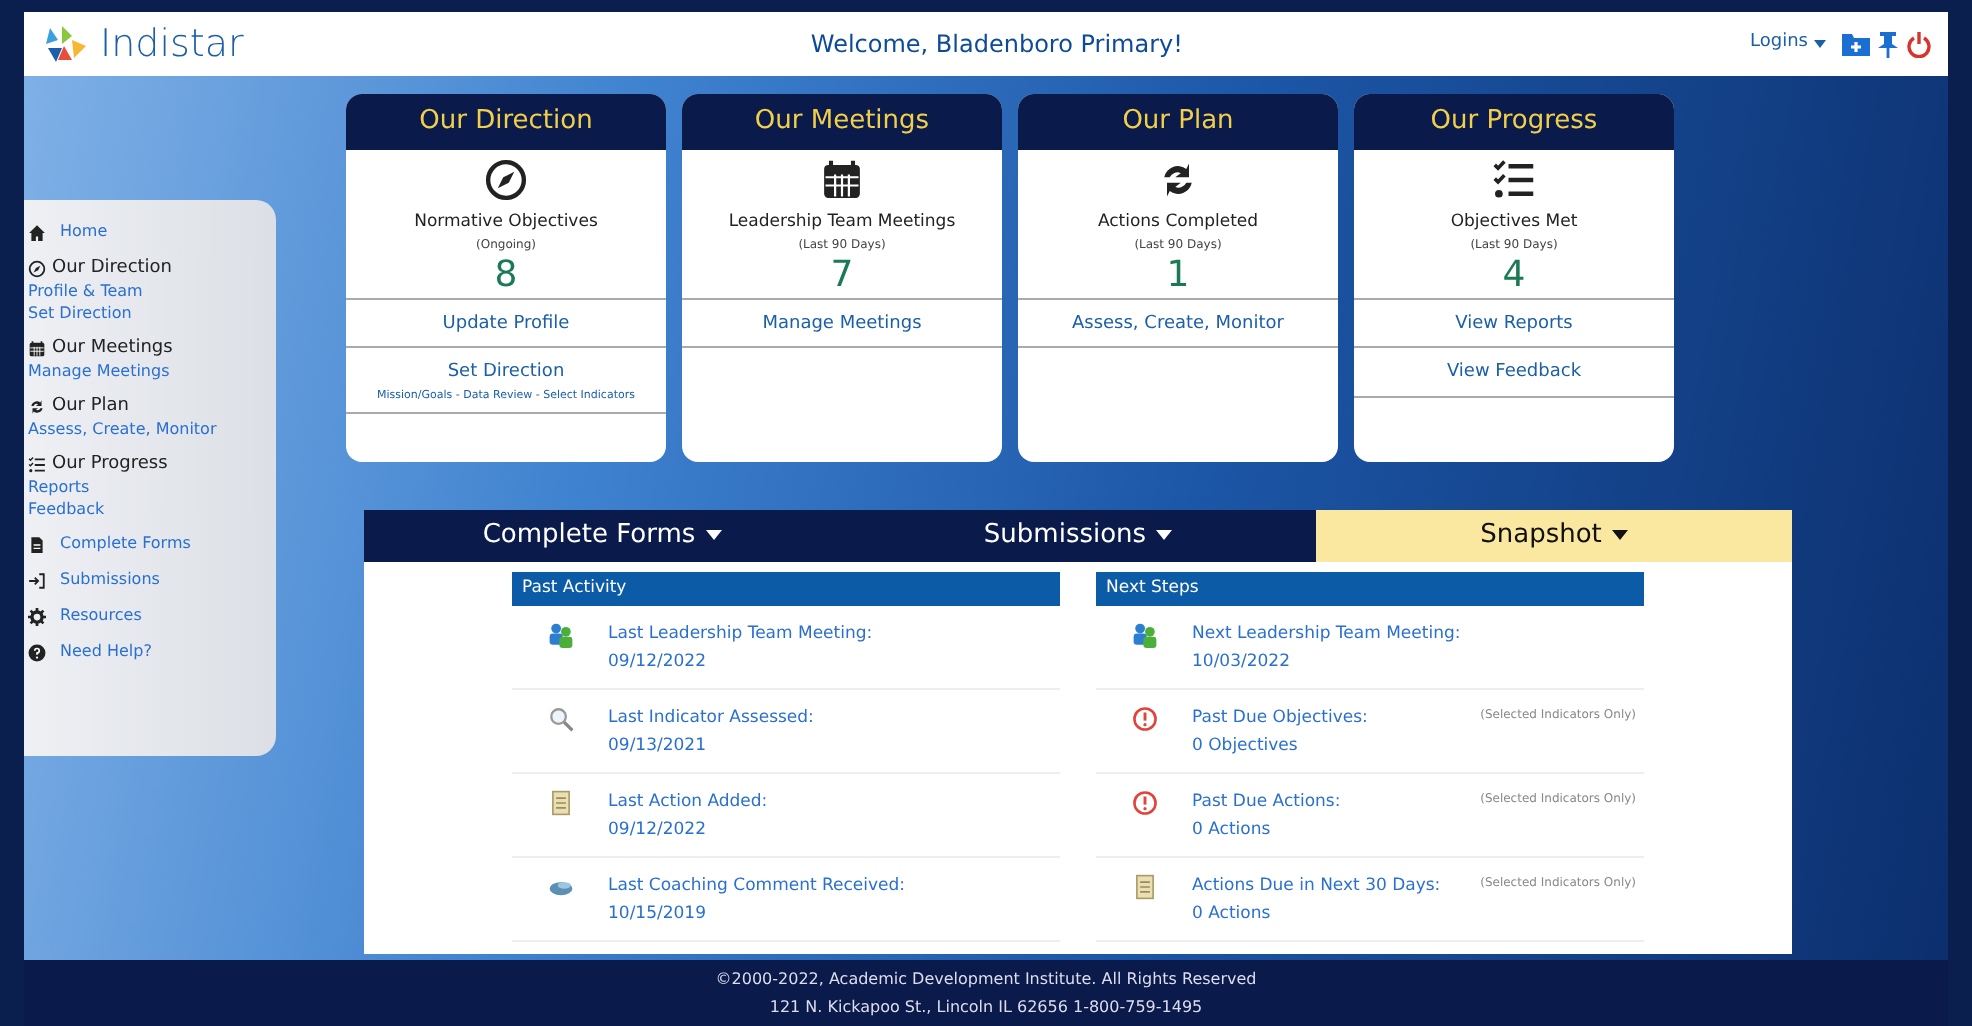  I want to click on card-link: View Feedback, so click(1514, 372).